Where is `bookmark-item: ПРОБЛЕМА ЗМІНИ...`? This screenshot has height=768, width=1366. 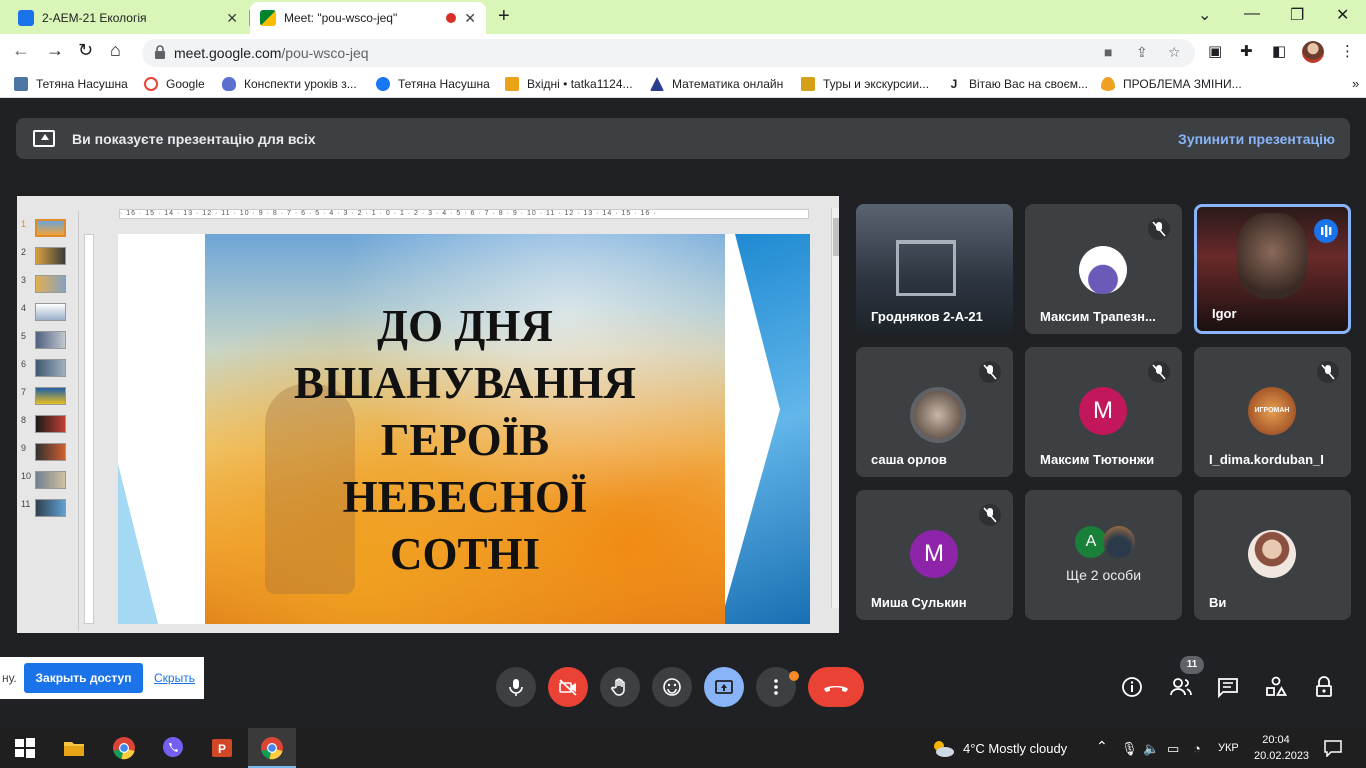 bookmark-item: ПРОБЛЕМА ЗМІНИ... is located at coordinates (1171, 84).